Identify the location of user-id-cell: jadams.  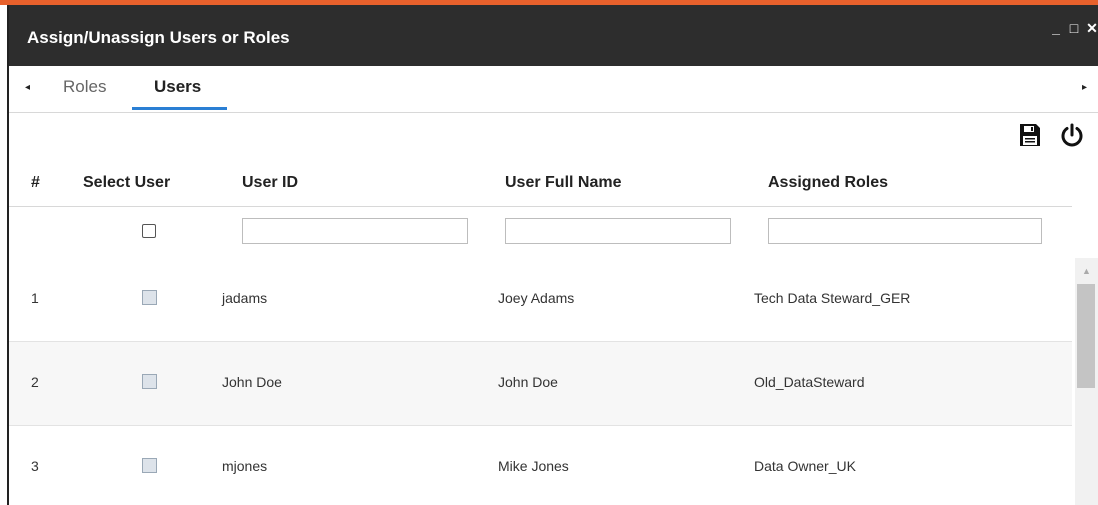
(245, 298).